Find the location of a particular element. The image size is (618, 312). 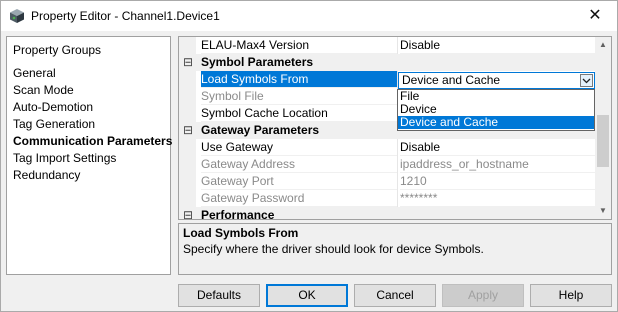

prop-name: Gateway Address is located at coordinates (299, 164).